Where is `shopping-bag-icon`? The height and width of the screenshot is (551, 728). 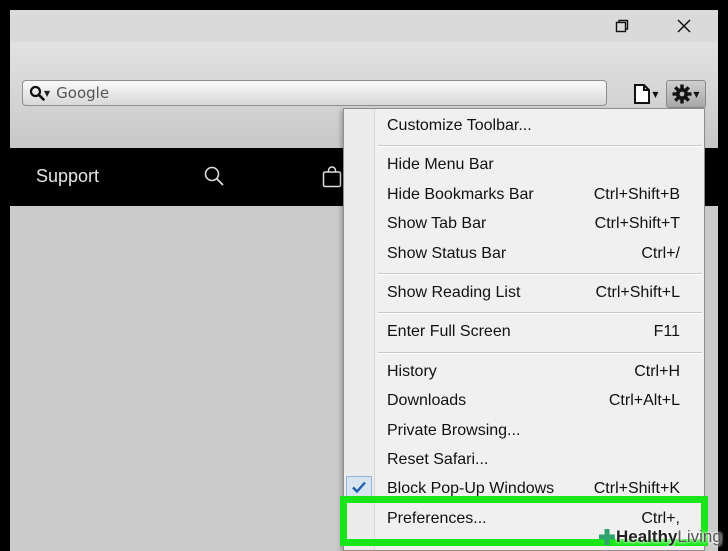
shopping-bag-icon is located at coordinates (332, 177).